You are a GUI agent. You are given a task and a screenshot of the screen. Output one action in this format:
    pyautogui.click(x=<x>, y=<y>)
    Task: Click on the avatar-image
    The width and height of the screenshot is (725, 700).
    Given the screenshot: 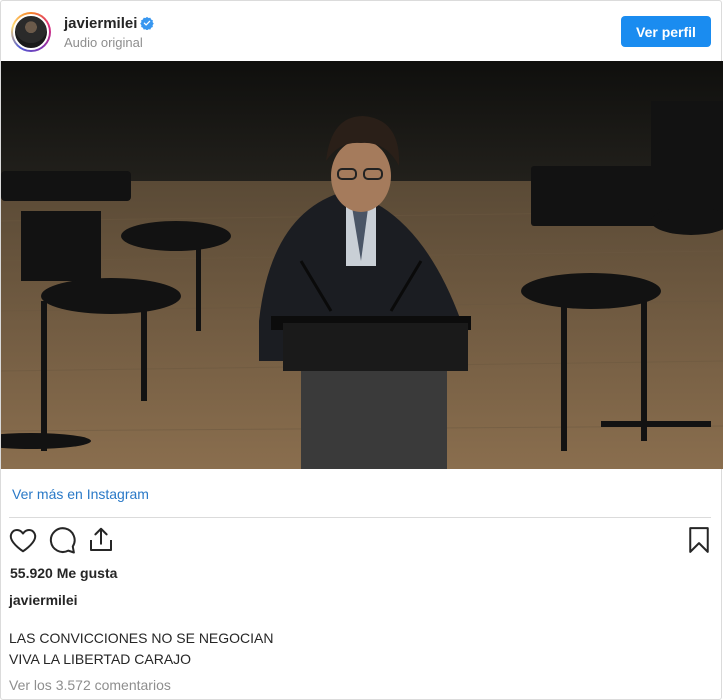 What is the action you would take?
    pyautogui.click(x=31, y=32)
    